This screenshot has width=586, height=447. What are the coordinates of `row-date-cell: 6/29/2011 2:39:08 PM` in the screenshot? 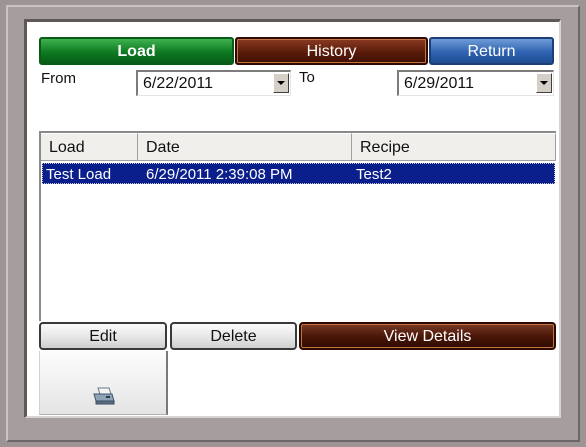 It's located at (219, 174).